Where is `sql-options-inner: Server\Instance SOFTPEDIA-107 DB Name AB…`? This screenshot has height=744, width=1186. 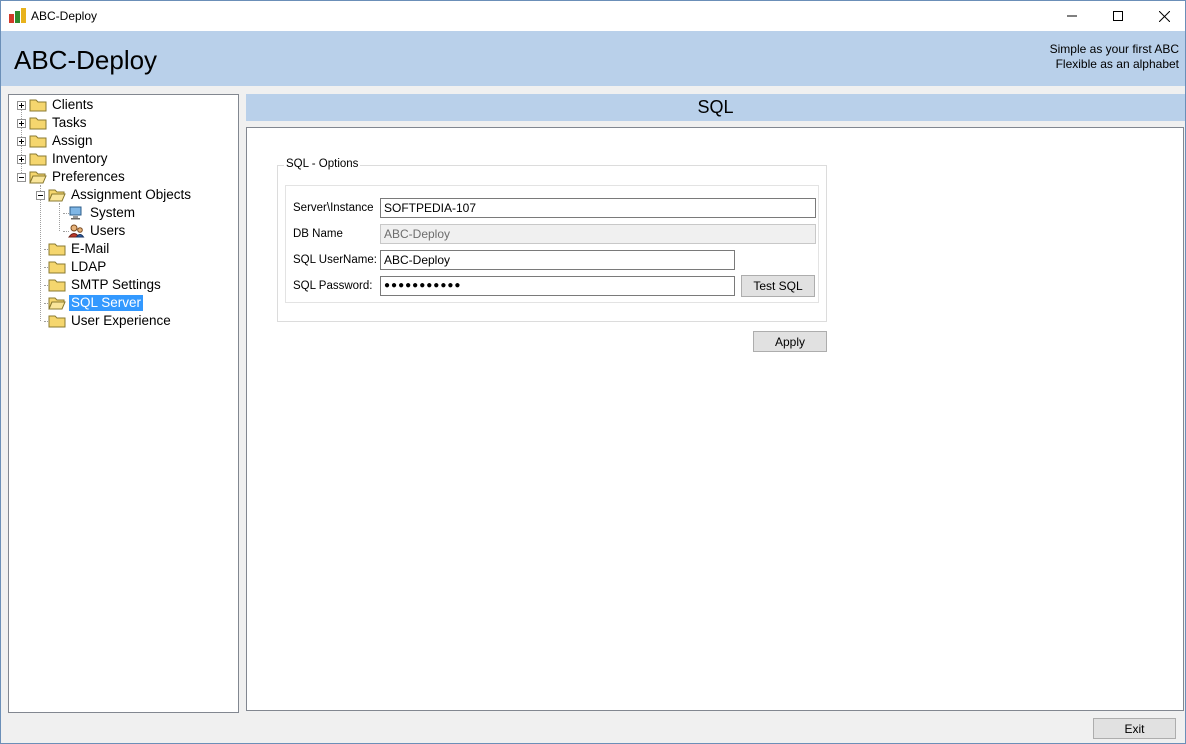 sql-options-inner: Server\Instance SOFTPEDIA-107 DB Name AB… is located at coordinates (552, 244).